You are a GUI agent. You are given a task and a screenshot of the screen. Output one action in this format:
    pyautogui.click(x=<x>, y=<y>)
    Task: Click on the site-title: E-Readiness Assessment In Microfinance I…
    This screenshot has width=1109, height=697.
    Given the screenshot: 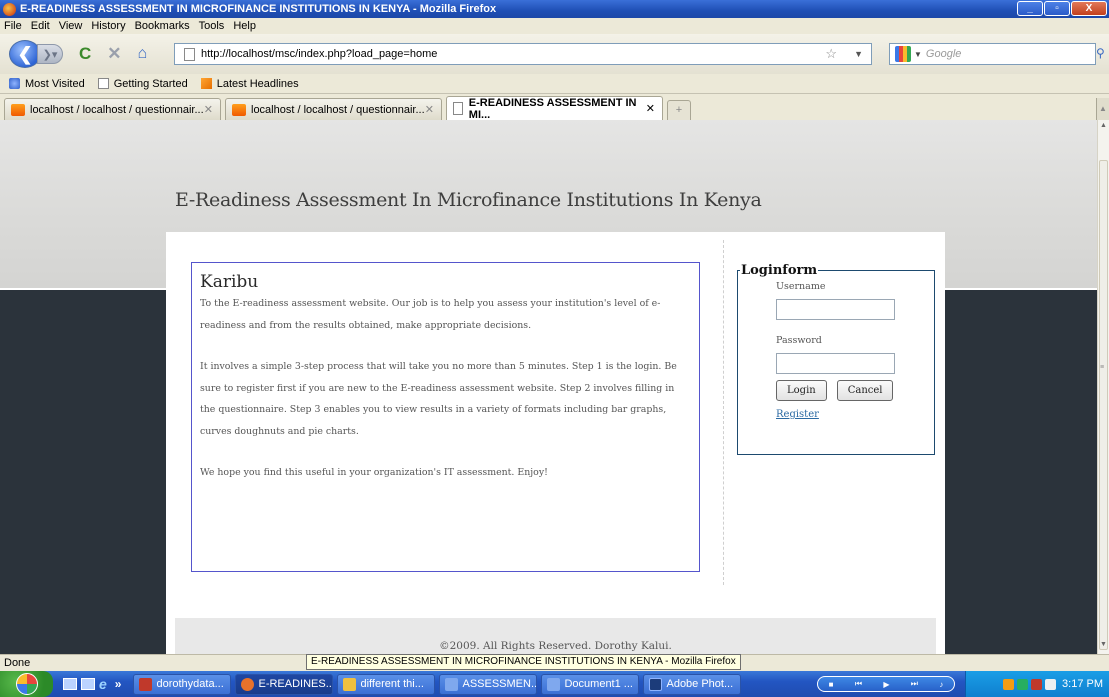 What is the action you would take?
    pyautogui.click(x=468, y=200)
    